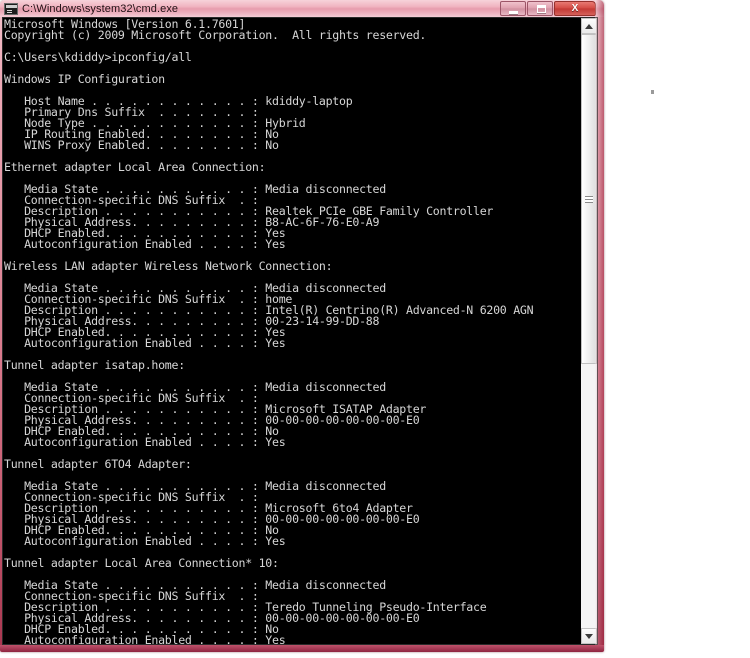 This screenshot has width=750, height=658. Describe the element at coordinates (11, 8) in the screenshot. I see `cmd-icon` at that location.